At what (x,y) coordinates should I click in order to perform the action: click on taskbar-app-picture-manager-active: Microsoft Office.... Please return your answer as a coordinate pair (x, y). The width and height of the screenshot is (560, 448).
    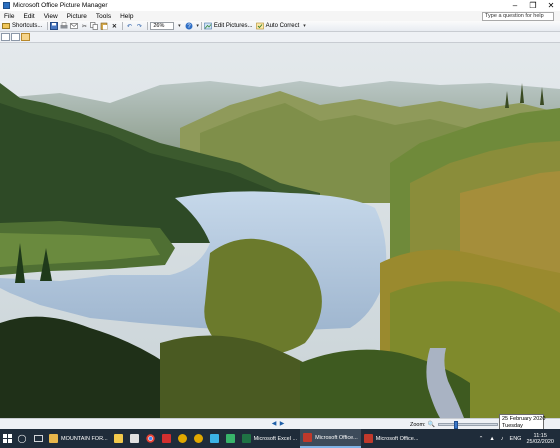
    Looking at the image, I should click on (330, 438).